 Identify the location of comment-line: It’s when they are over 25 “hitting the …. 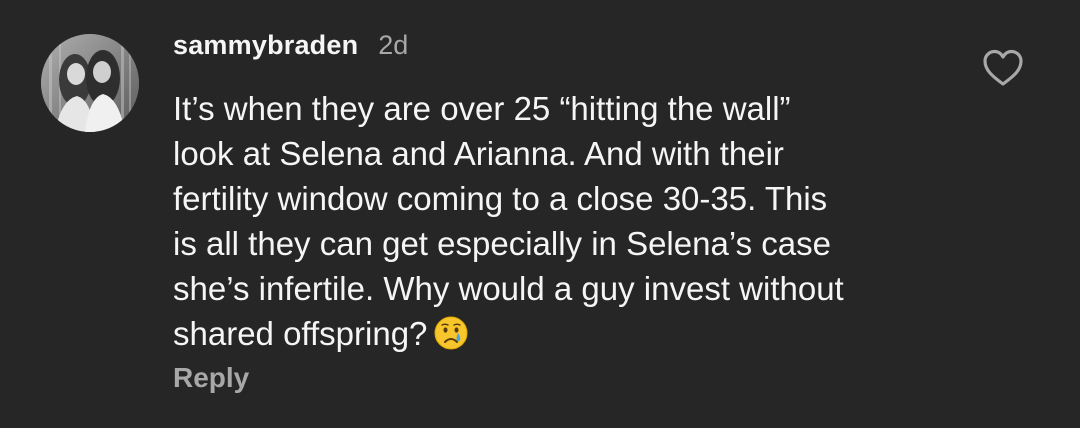
(482, 108).